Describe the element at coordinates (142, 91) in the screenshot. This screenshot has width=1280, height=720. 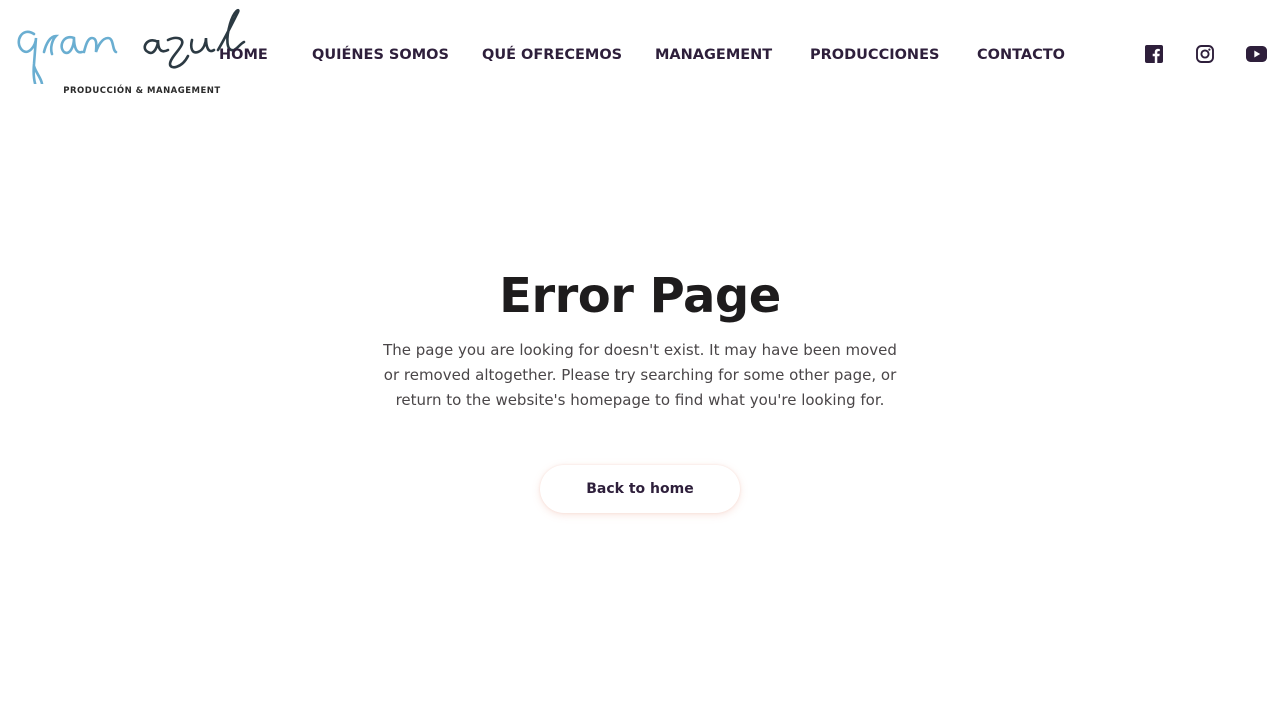
I see `logo-tagline: PRODUCCIÓN & MANAGEMENT` at that location.